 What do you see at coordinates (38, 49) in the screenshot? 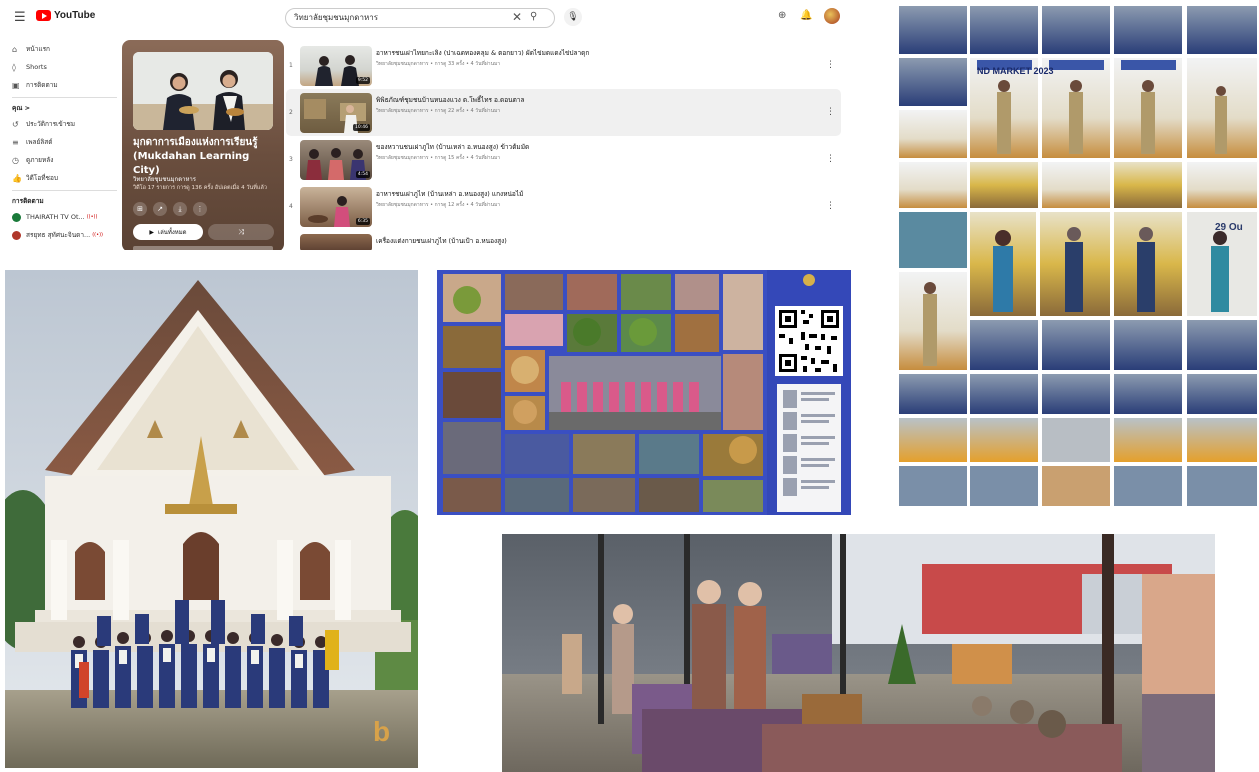
I see `sidebar-item-label: หน้าแรก` at bounding box center [38, 49].